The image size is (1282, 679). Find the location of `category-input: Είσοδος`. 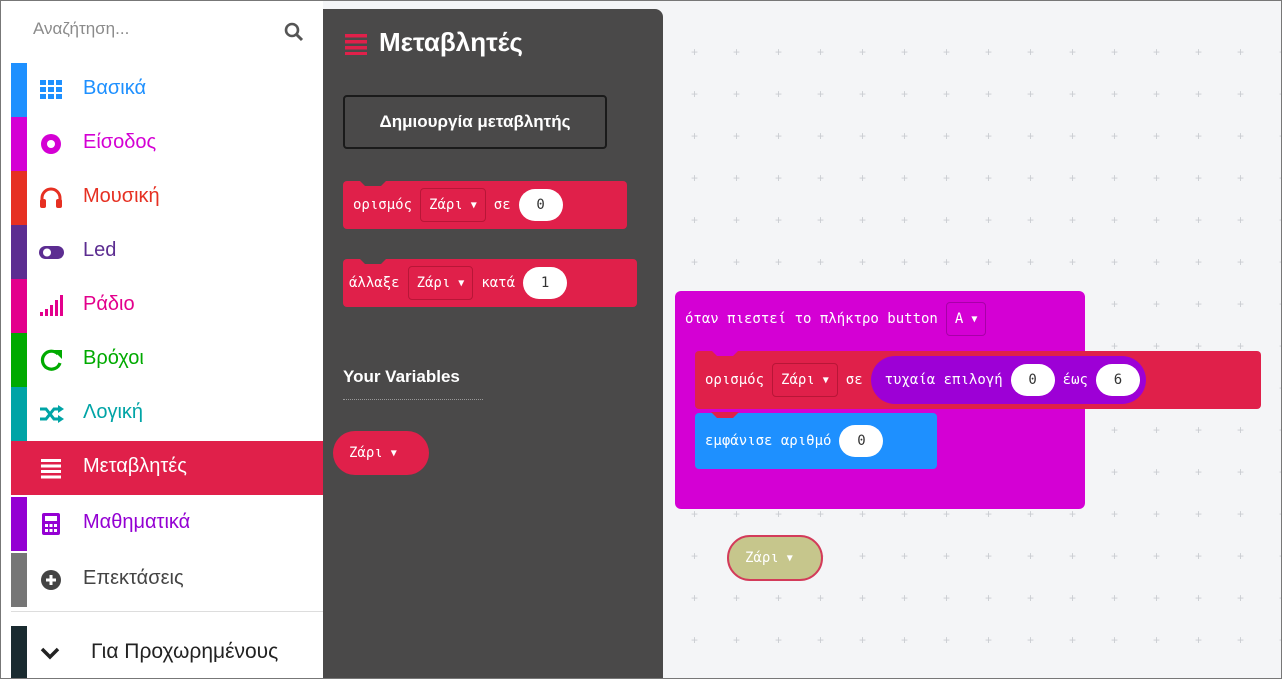

category-input: Είσοδος is located at coordinates (167, 144).